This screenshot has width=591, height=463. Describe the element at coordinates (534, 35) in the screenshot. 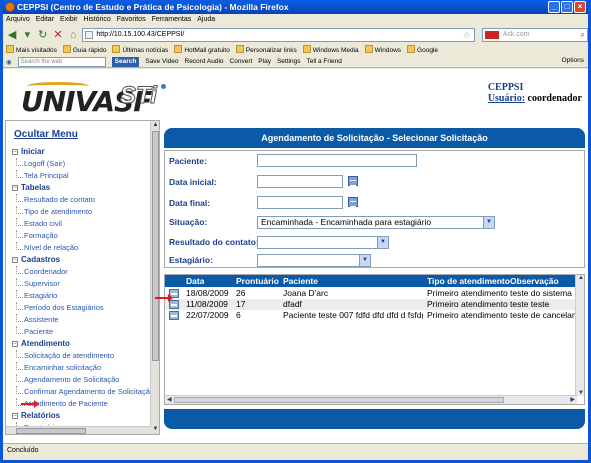

I see `browser-search-input: Ask.com ⌕` at that location.